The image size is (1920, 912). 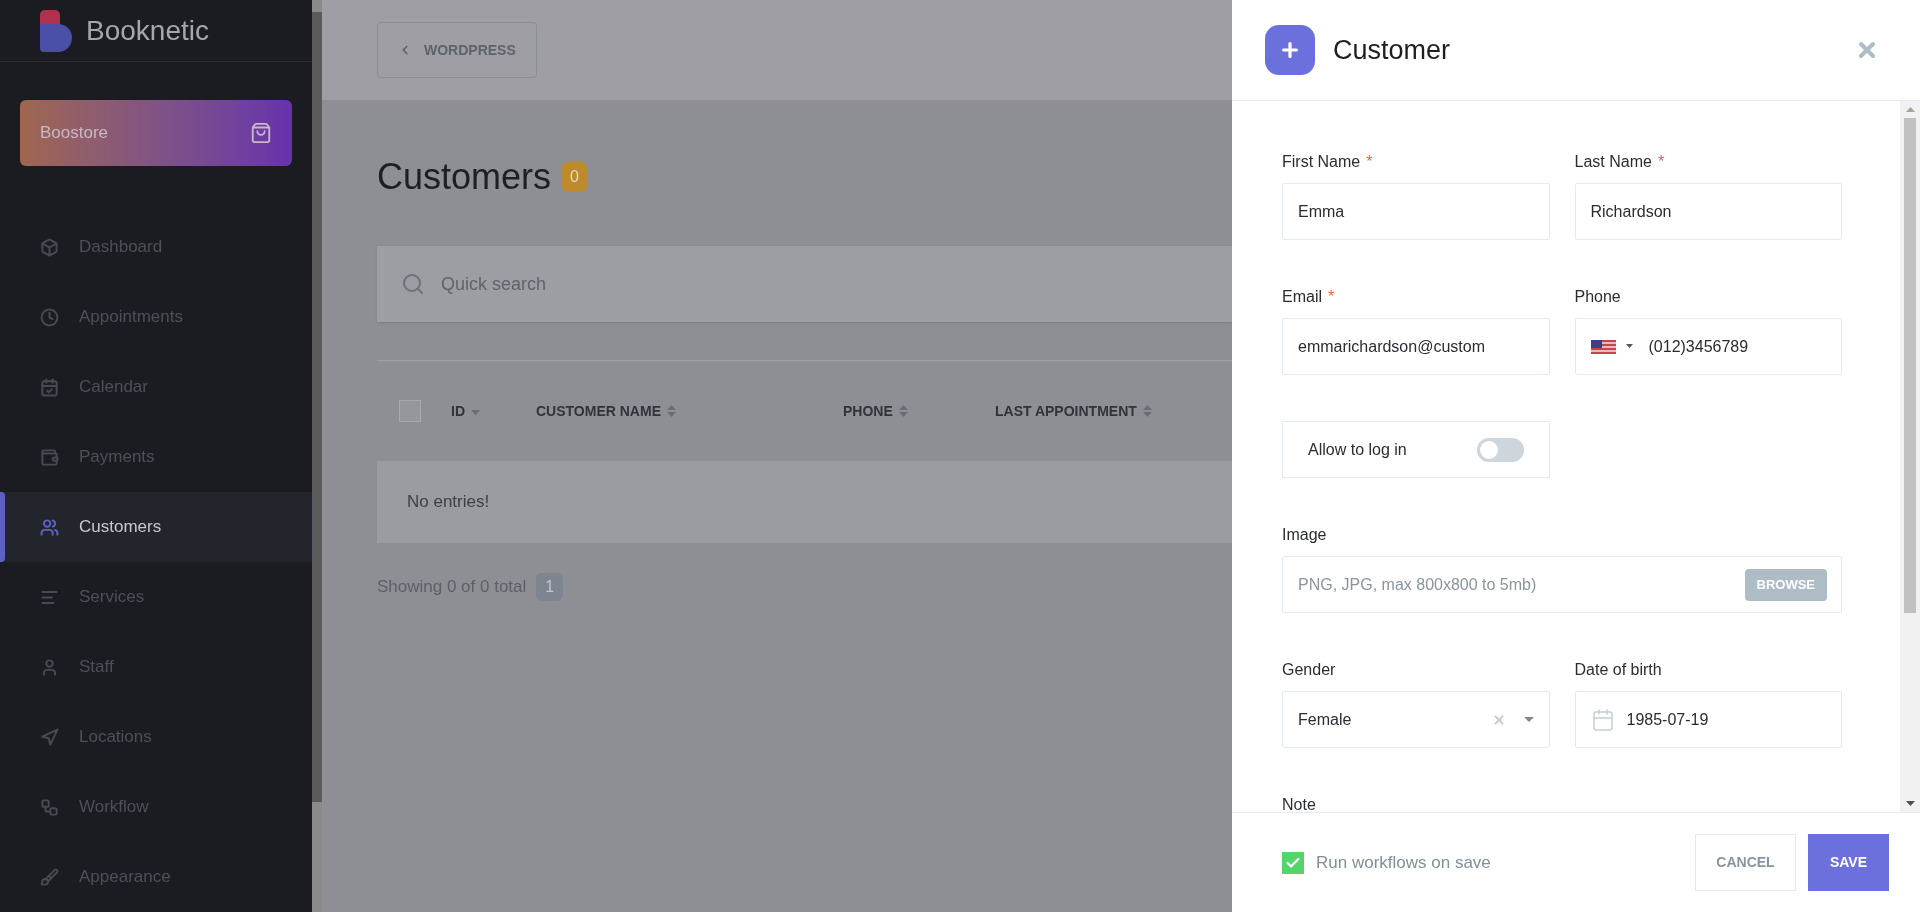 What do you see at coordinates (49, 527) in the screenshot?
I see `users-icon` at bounding box center [49, 527].